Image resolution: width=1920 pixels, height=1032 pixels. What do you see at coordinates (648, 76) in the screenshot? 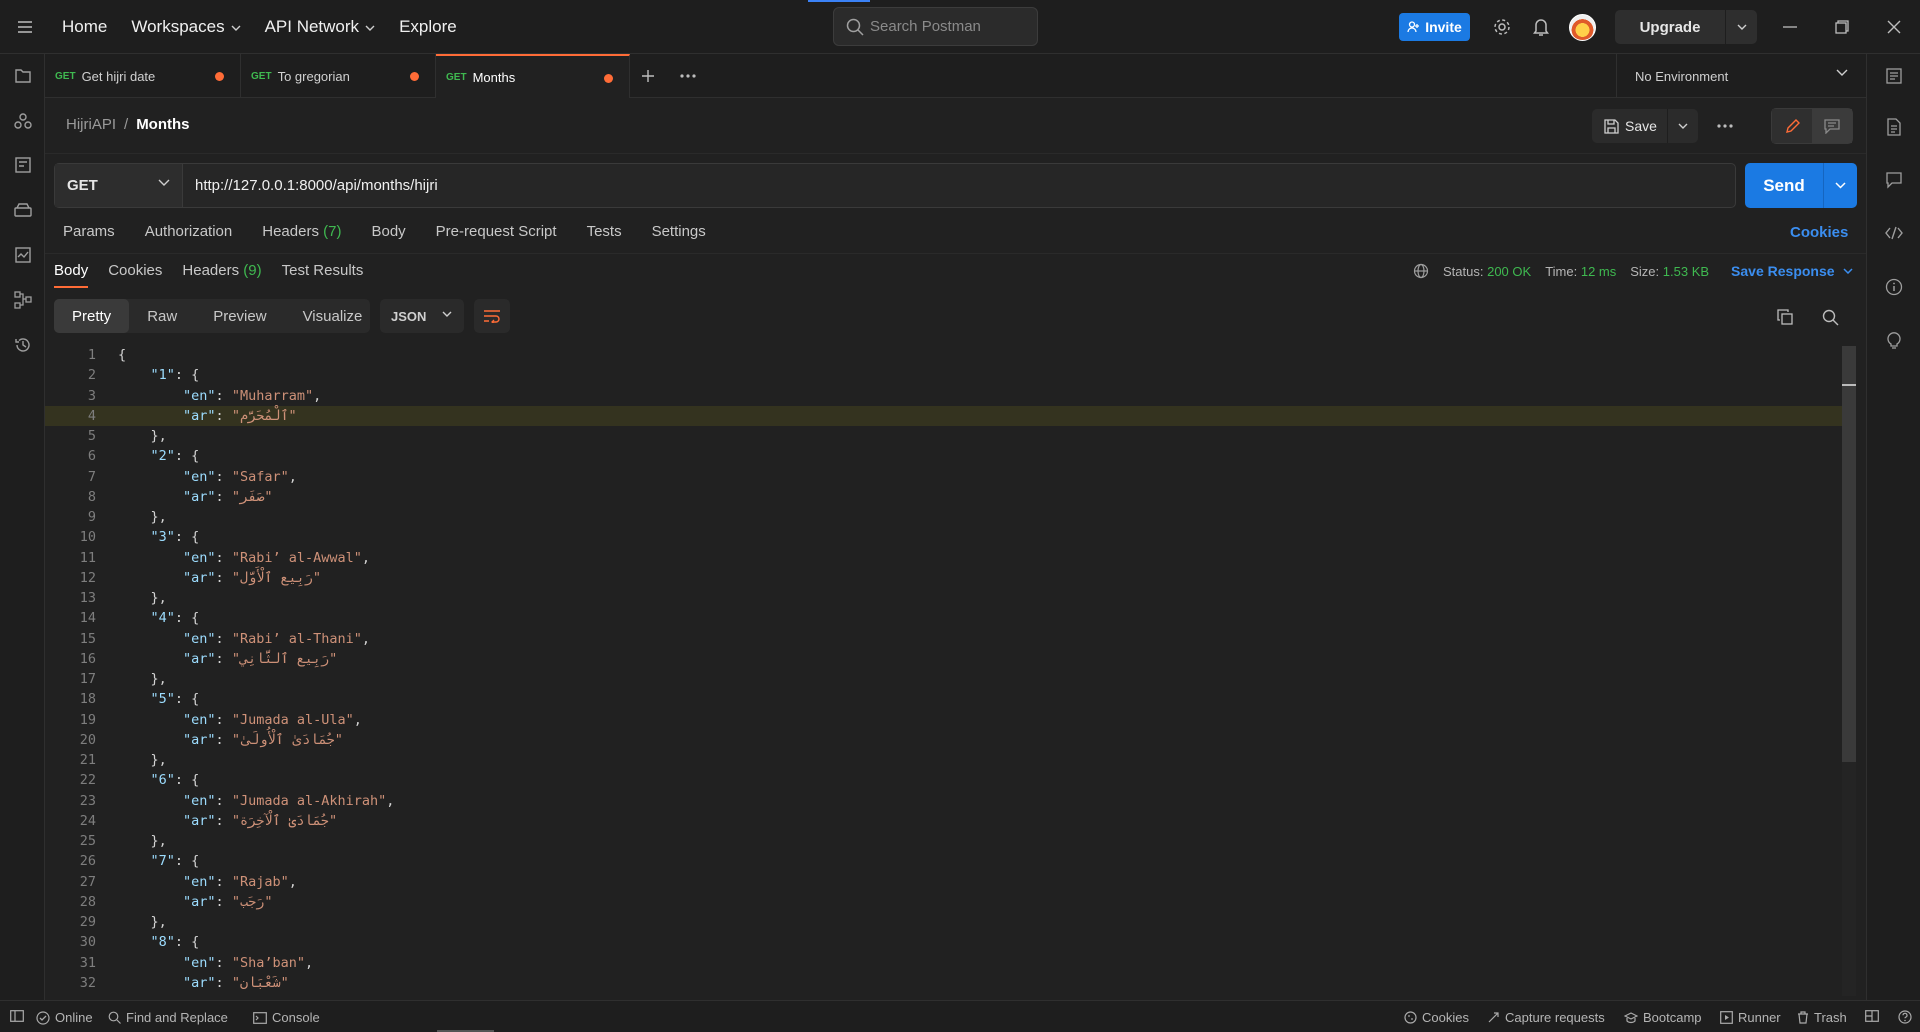
I see `new-tab-plus-icon` at bounding box center [648, 76].